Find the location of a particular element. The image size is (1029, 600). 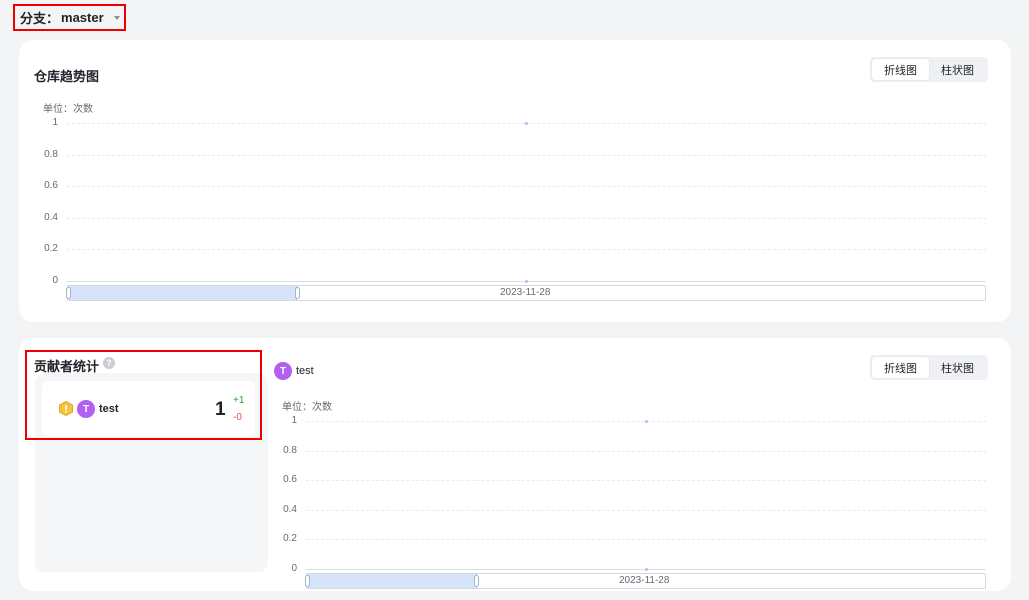

caret-down-icon is located at coordinates (116, 17).